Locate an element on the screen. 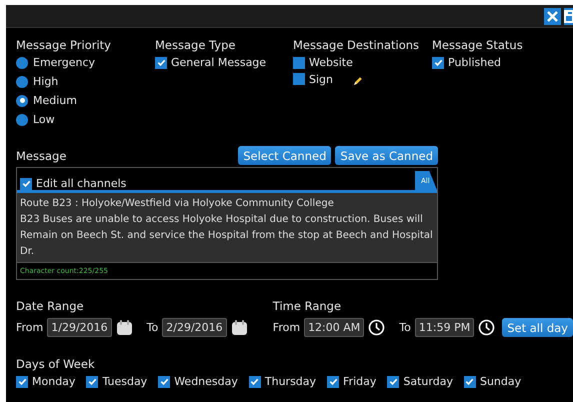 This screenshot has height=402, width=573. canned-button: Select Canned is located at coordinates (285, 155).